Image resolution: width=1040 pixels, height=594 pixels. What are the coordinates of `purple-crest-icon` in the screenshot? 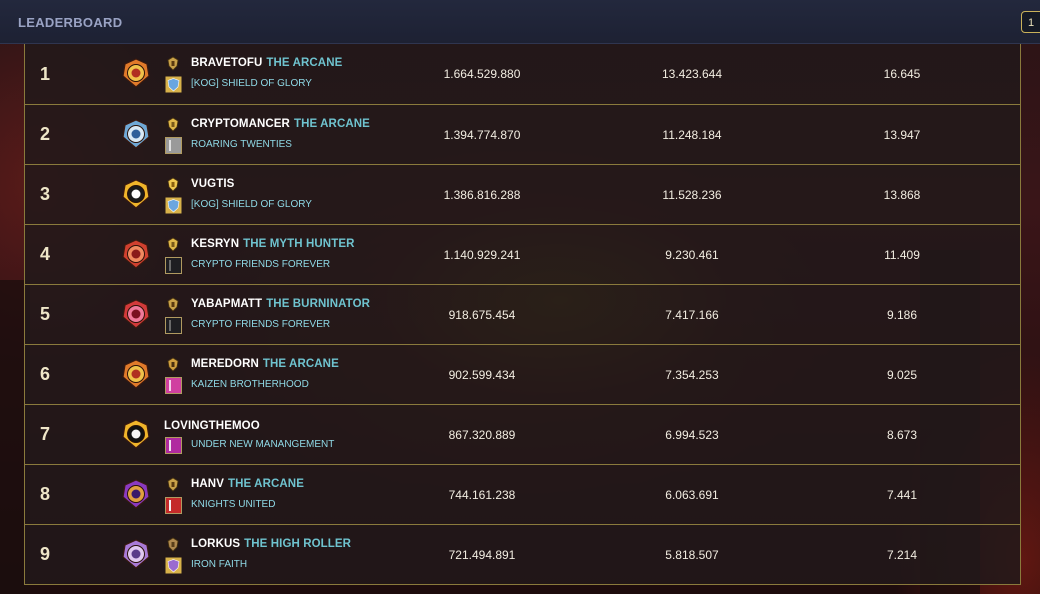 It's located at (136, 494).